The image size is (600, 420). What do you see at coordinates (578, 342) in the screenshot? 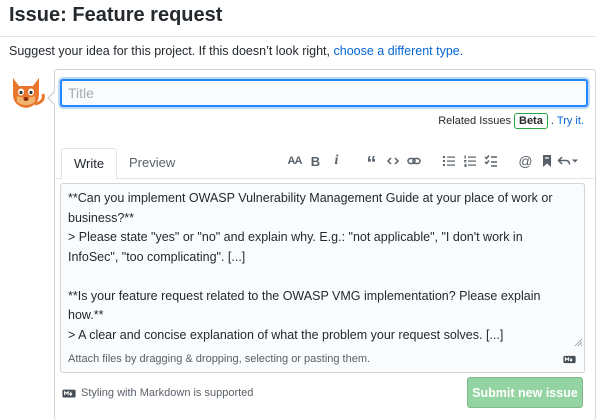
I see `resize-handle-icon` at bounding box center [578, 342].